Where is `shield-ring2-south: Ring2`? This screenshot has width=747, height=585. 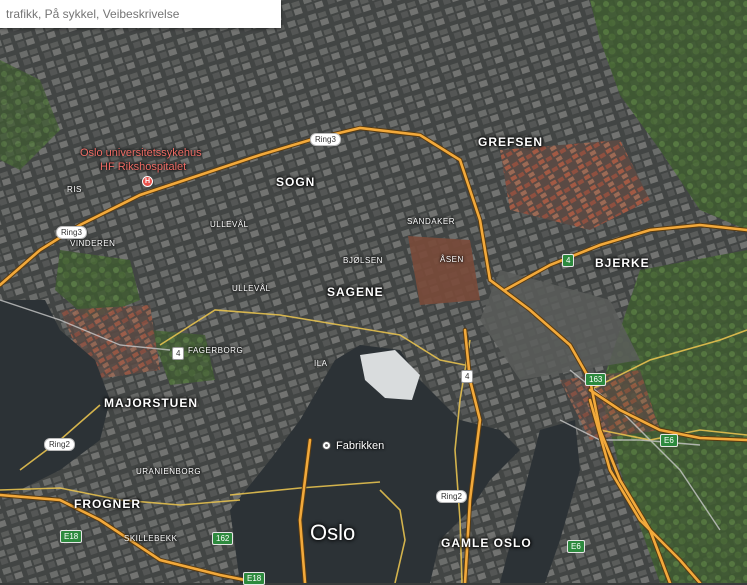
shield-ring2-south: Ring2 is located at coordinates (451, 496).